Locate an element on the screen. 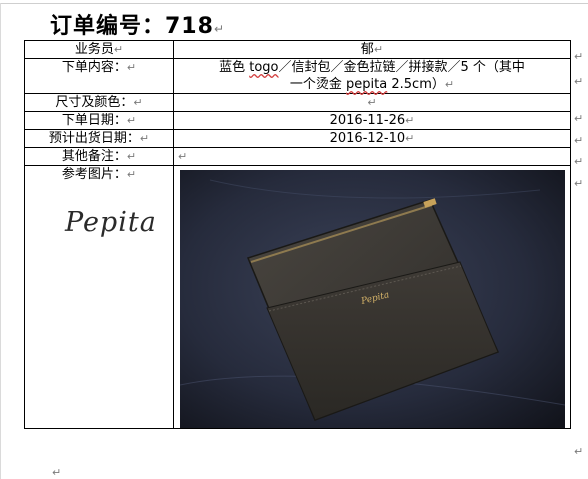  ship-date-value-cell: 2016-12-10↵ is located at coordinates (372, 138).